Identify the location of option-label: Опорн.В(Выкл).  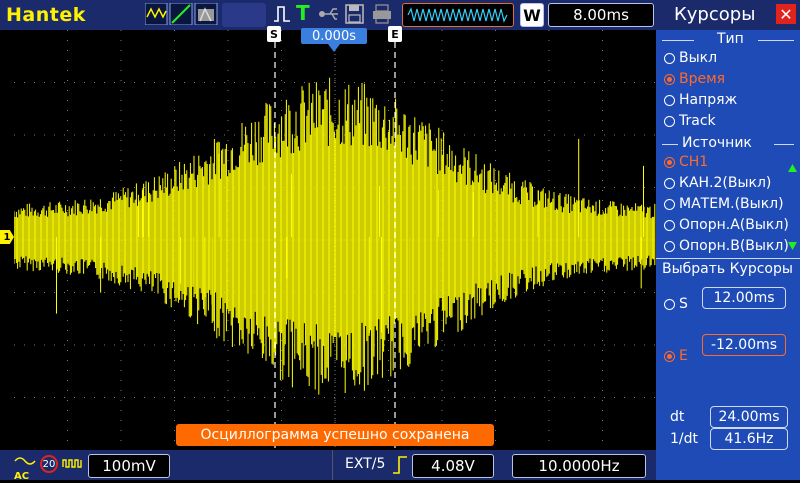
(734, 246).